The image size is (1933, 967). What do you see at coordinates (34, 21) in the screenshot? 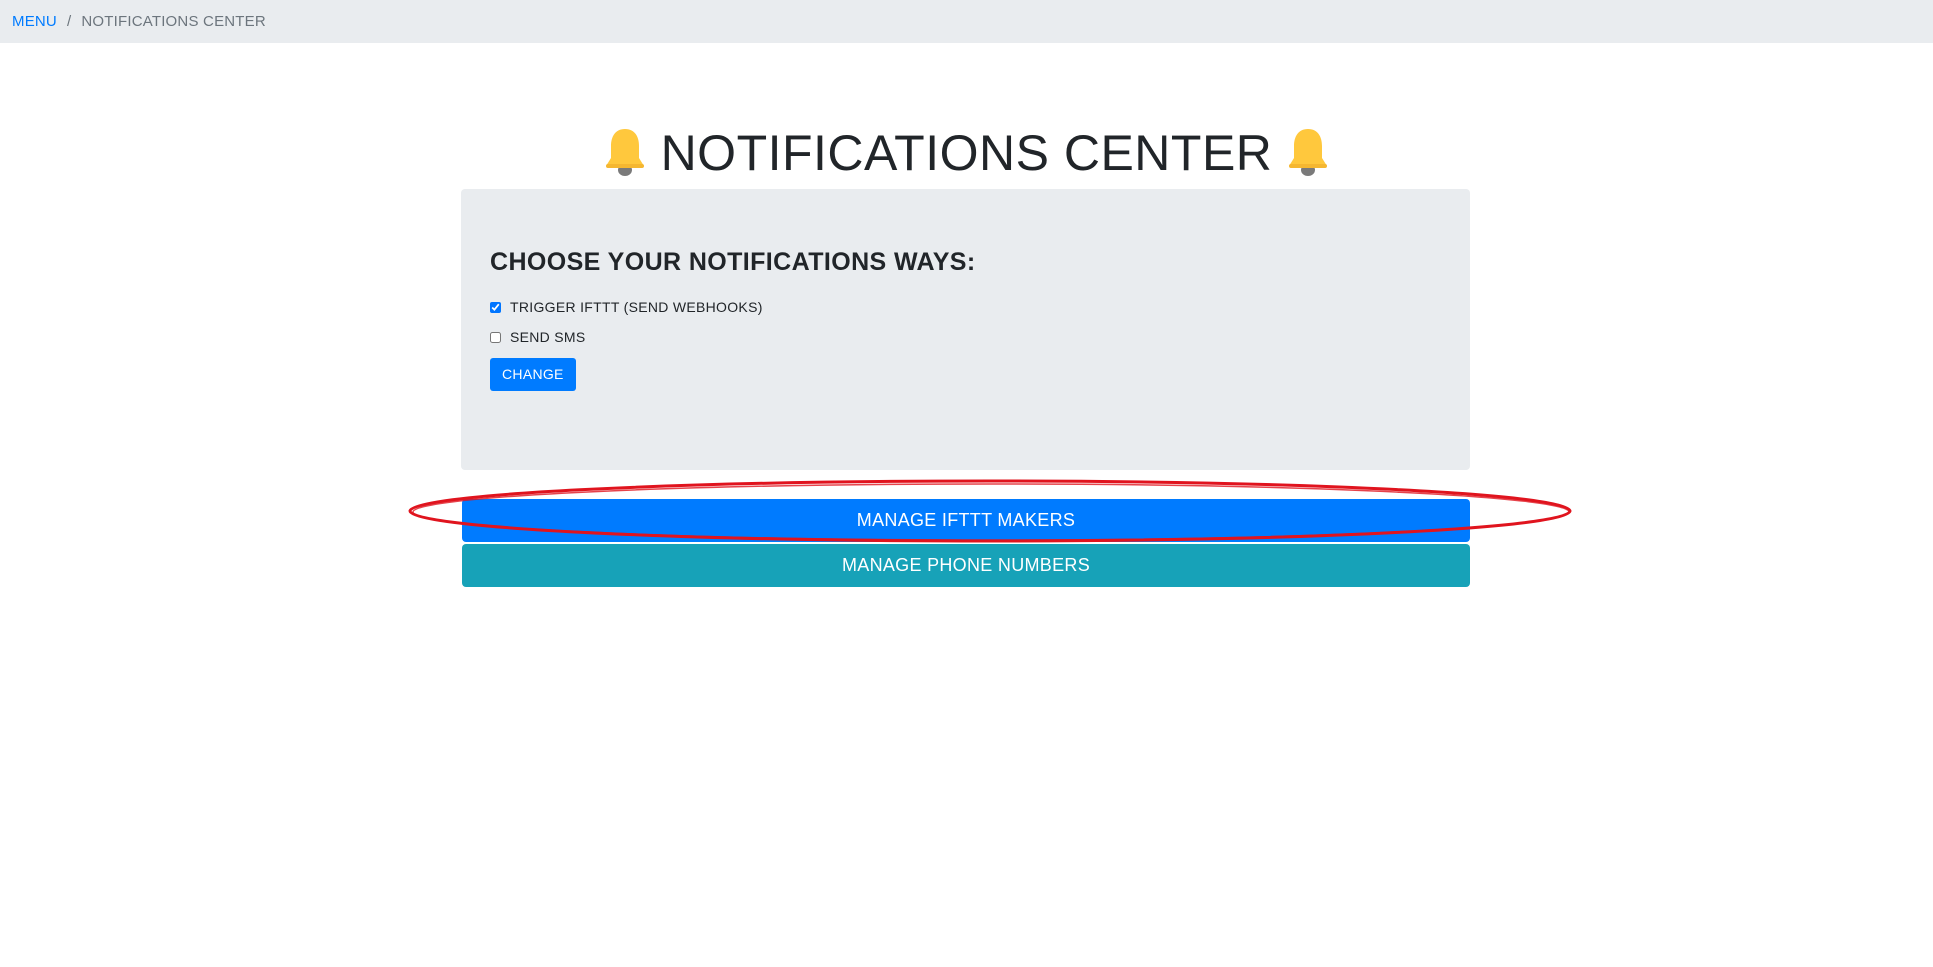
I see `breadcrumb-menu-link: MENU` at bounding box center [34, 21].